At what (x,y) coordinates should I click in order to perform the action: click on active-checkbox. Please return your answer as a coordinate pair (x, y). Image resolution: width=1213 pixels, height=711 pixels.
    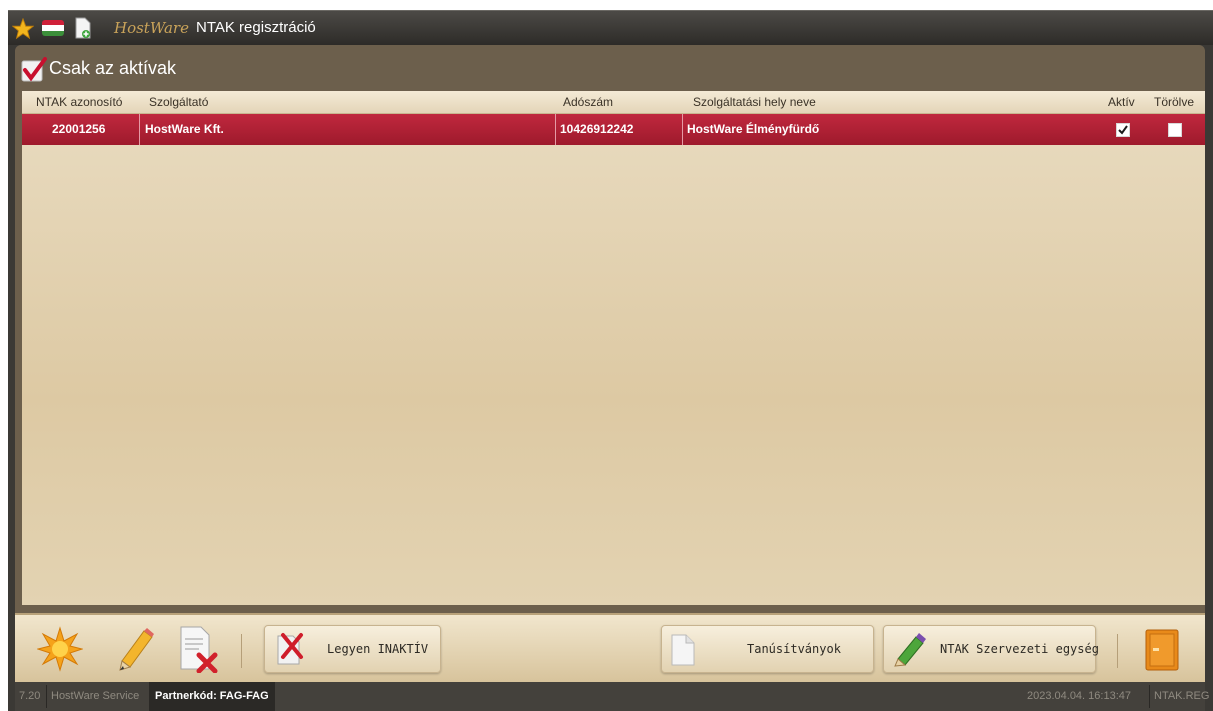
    Looking at the image, I should click on (1123, 130).